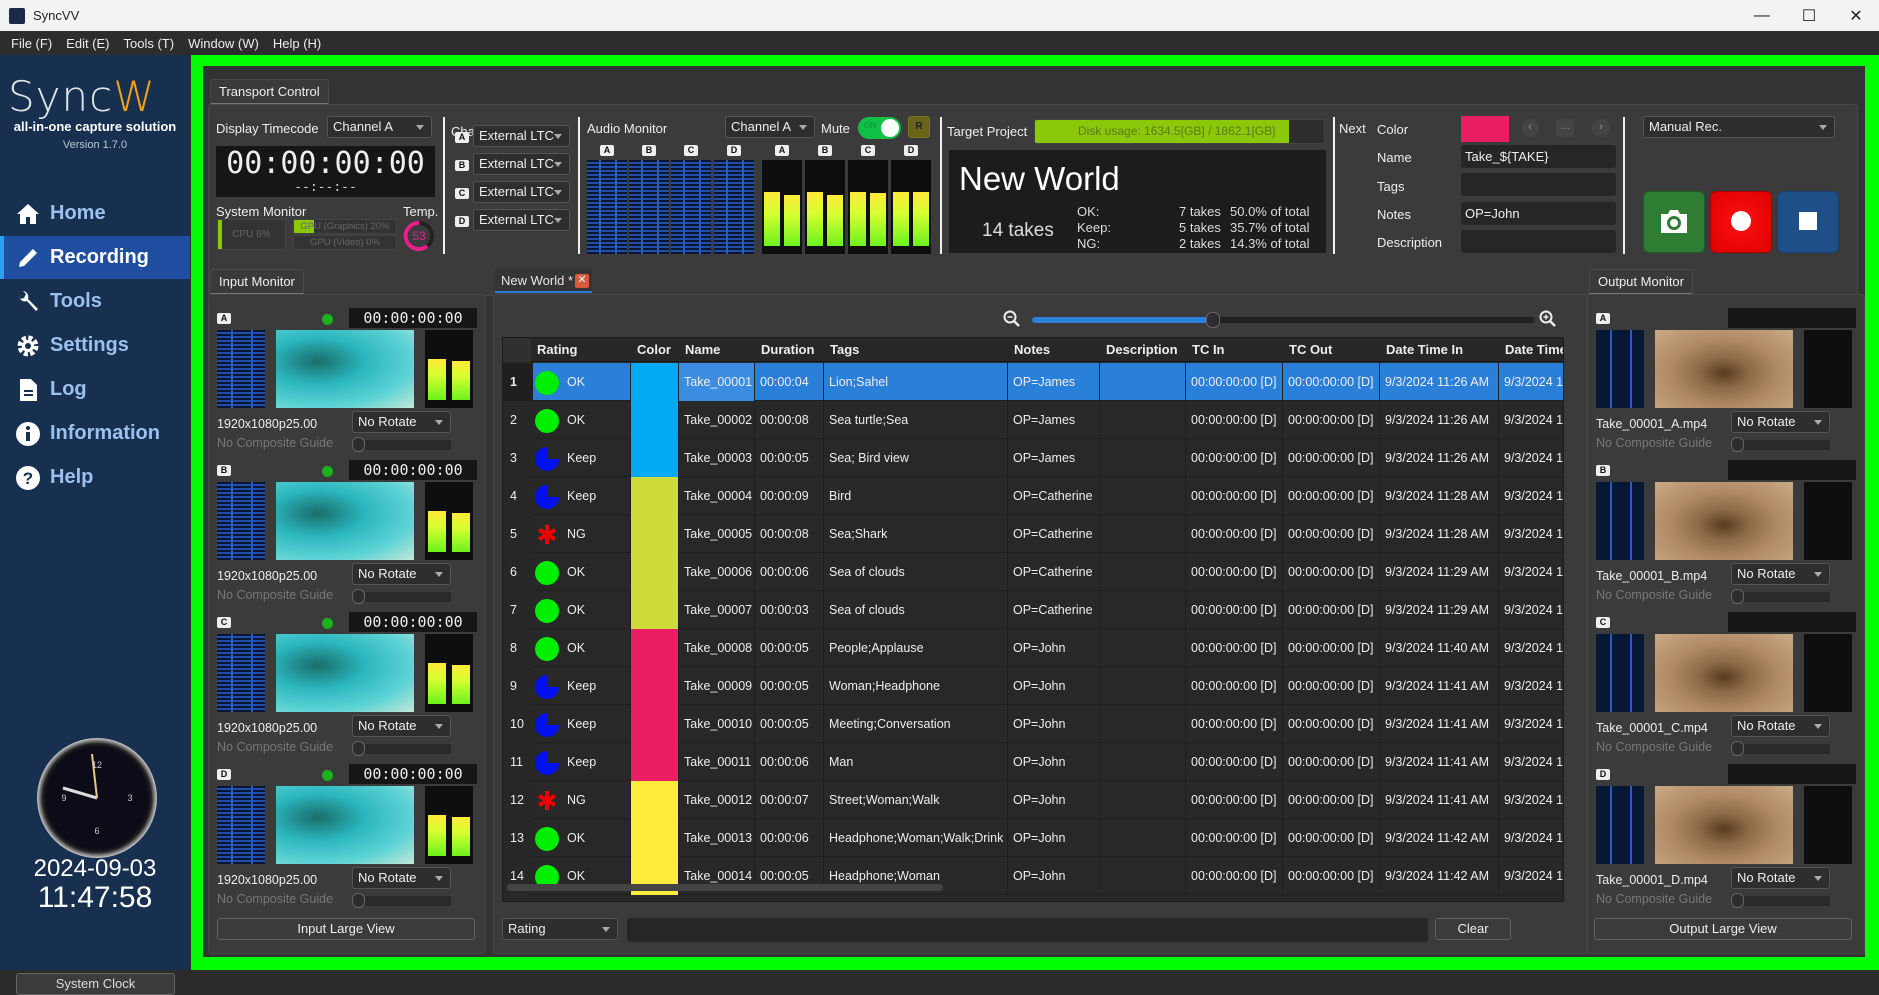 This screenshot has width=1879, height=995. Describe the element at coordinates (1283, 320) in the screenshot. I see `zoom-slider` at that location.